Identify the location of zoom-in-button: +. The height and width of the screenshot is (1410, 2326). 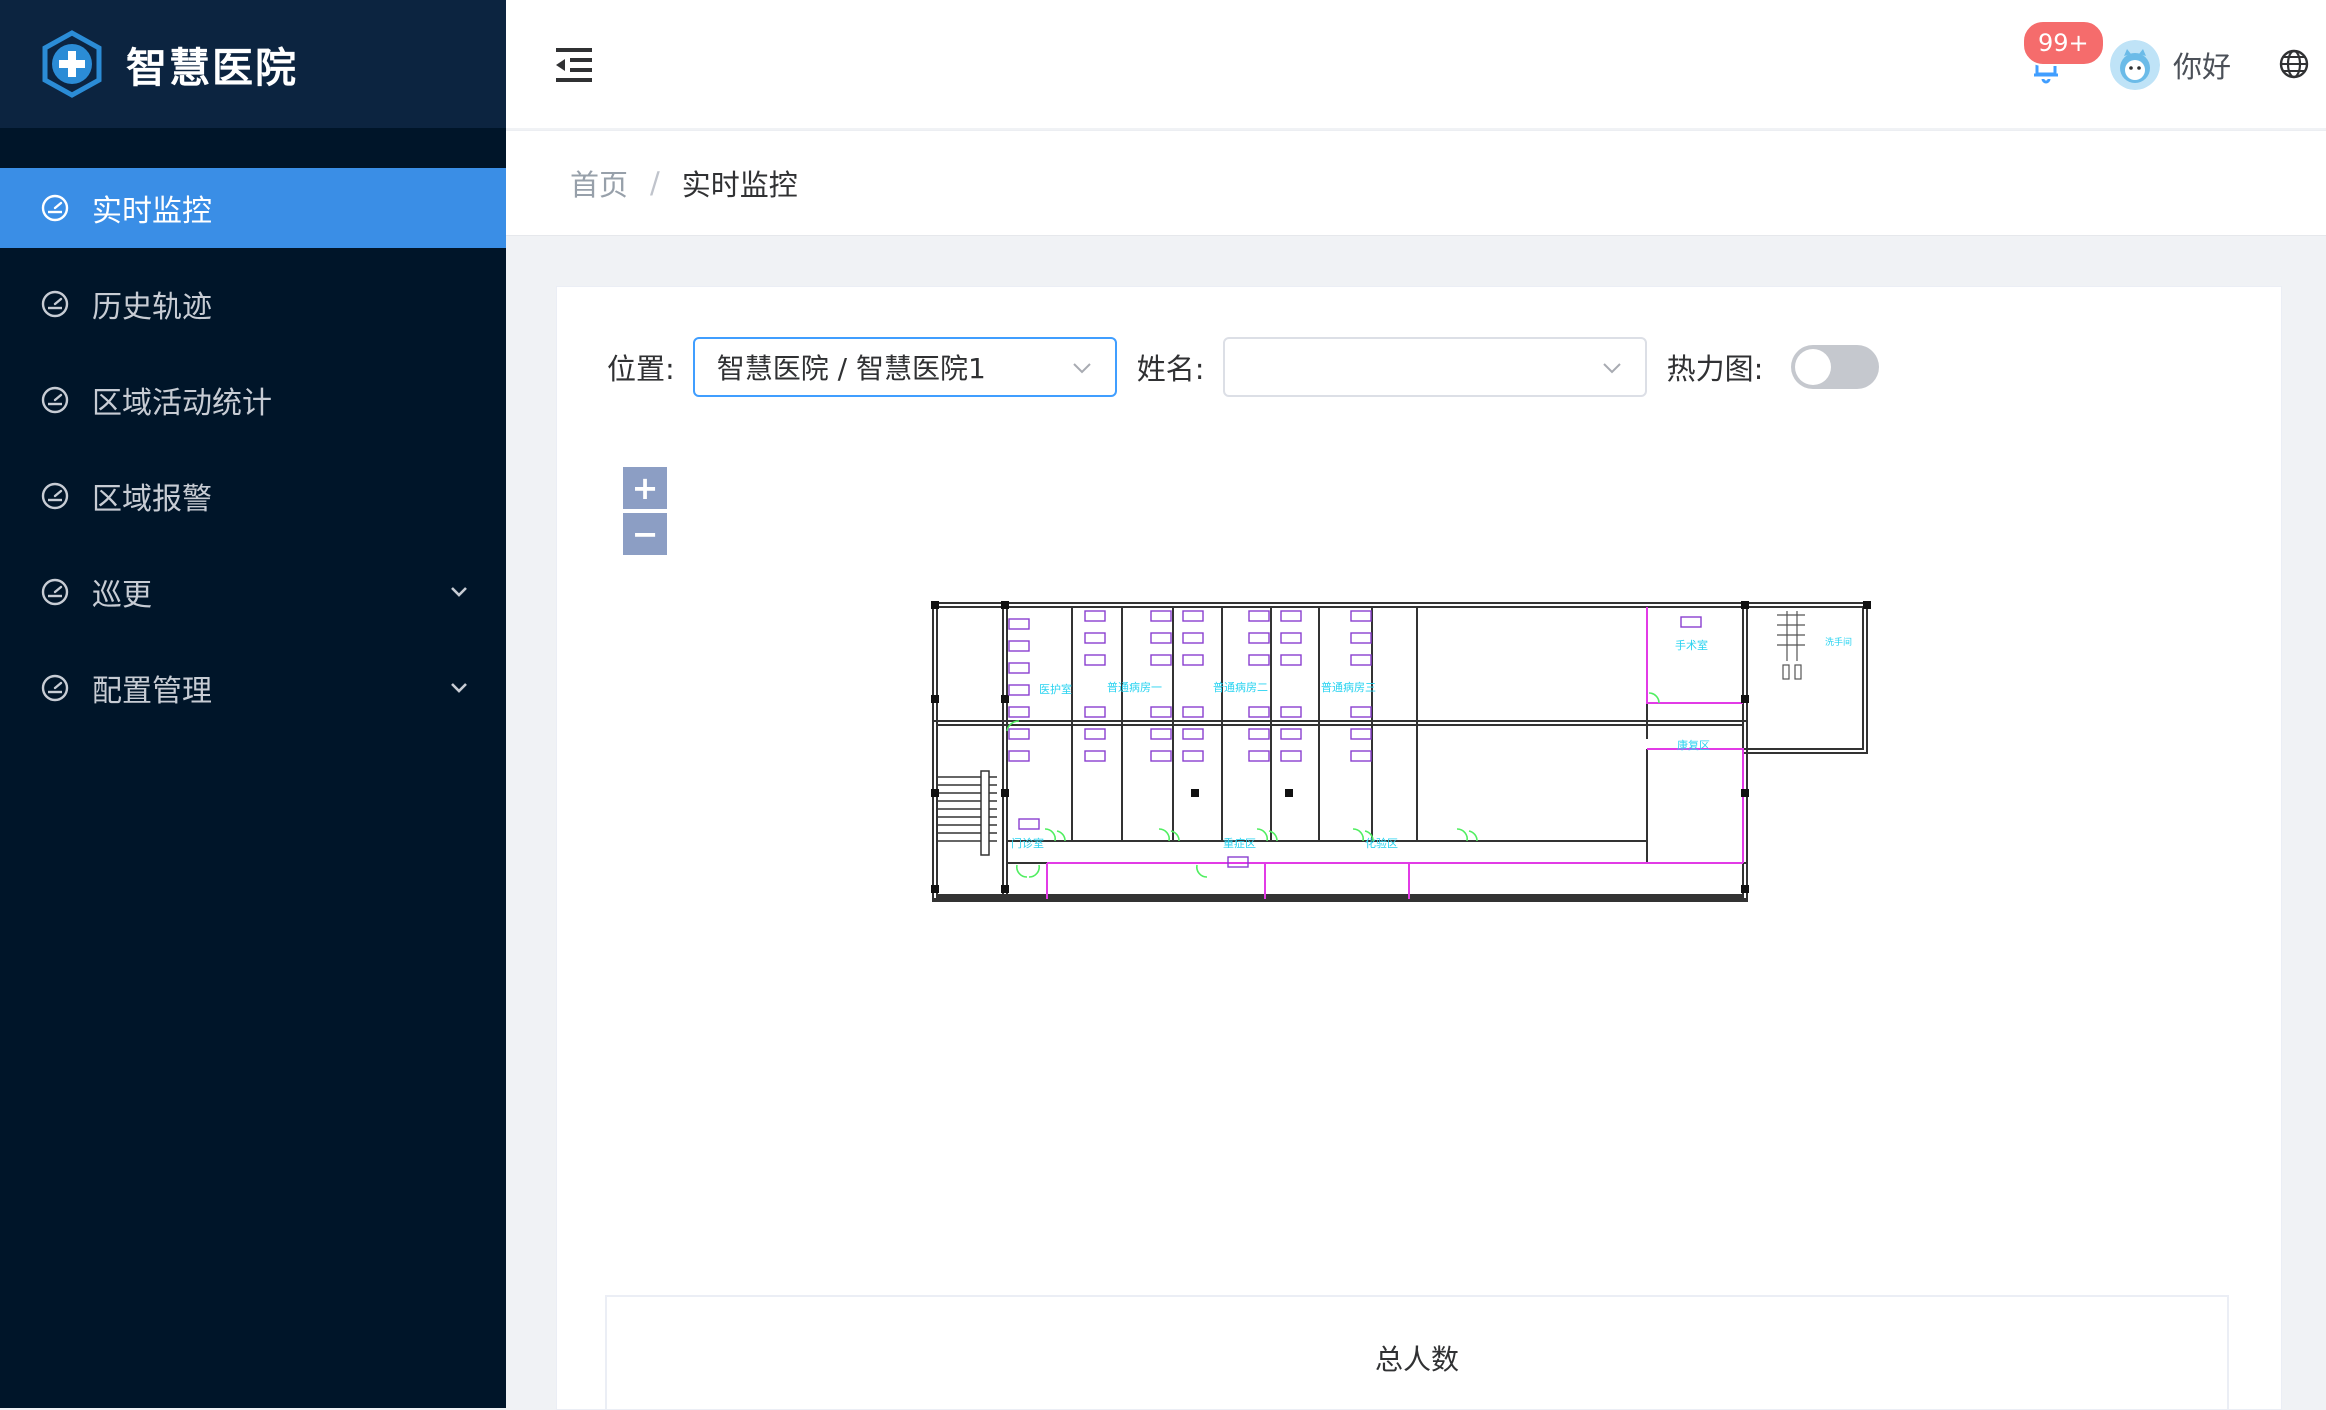
(645, 488).